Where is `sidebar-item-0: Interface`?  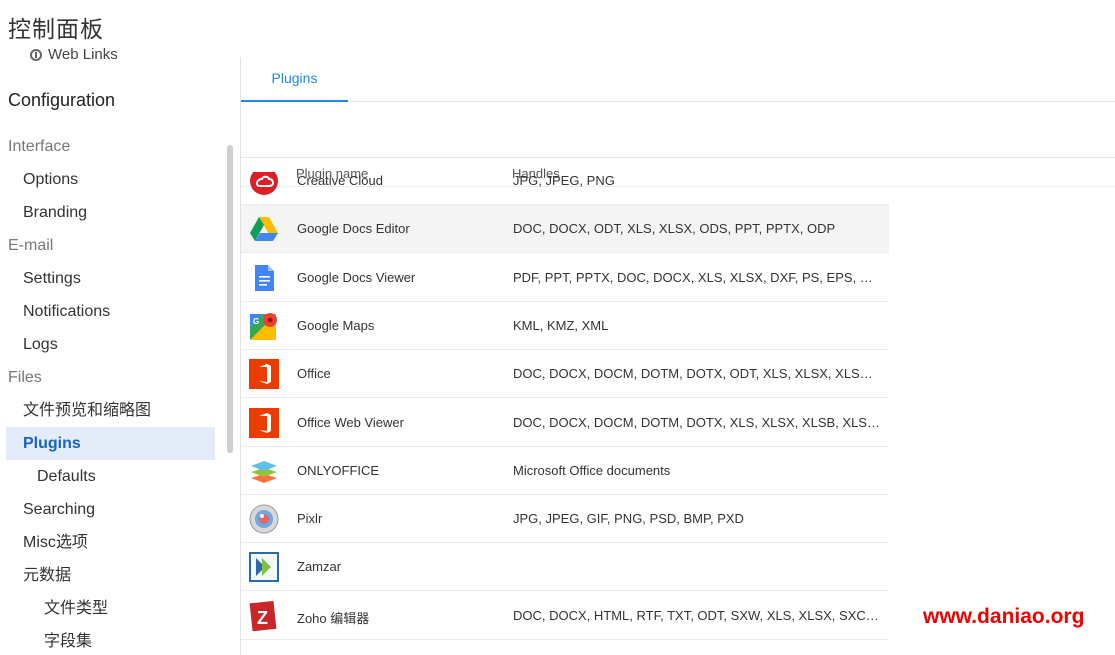 sidebar-item-0: Interface is located at coordinates (39, 146).